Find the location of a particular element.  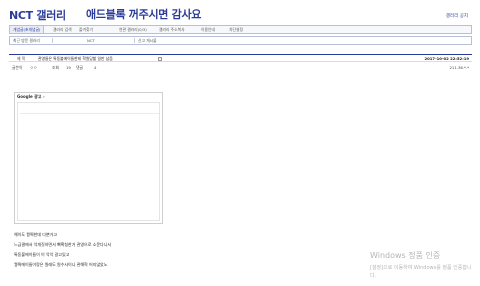

body-line: 해이도 꿩찍한데 다뿐거고 is located at coordinates (36, 234).